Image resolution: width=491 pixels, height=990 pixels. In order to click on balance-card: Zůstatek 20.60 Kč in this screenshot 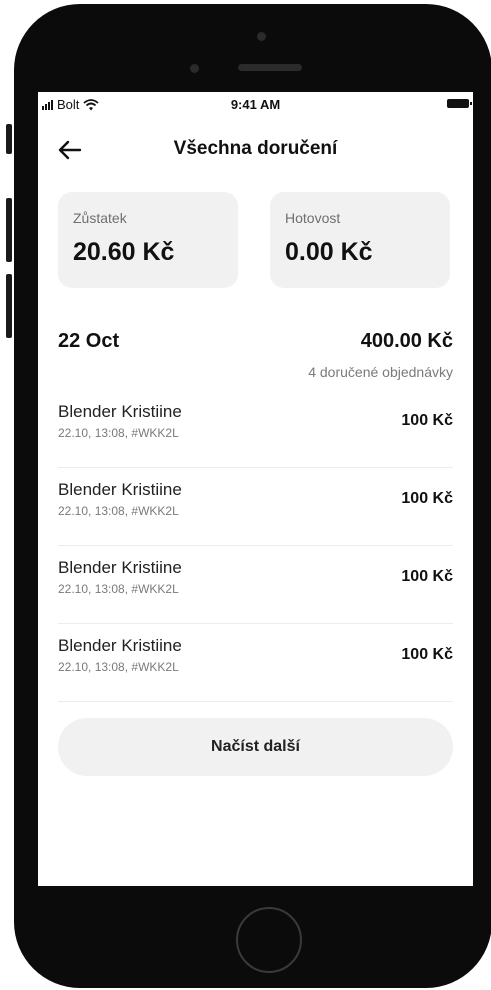, I will do `click(148, 240)`.